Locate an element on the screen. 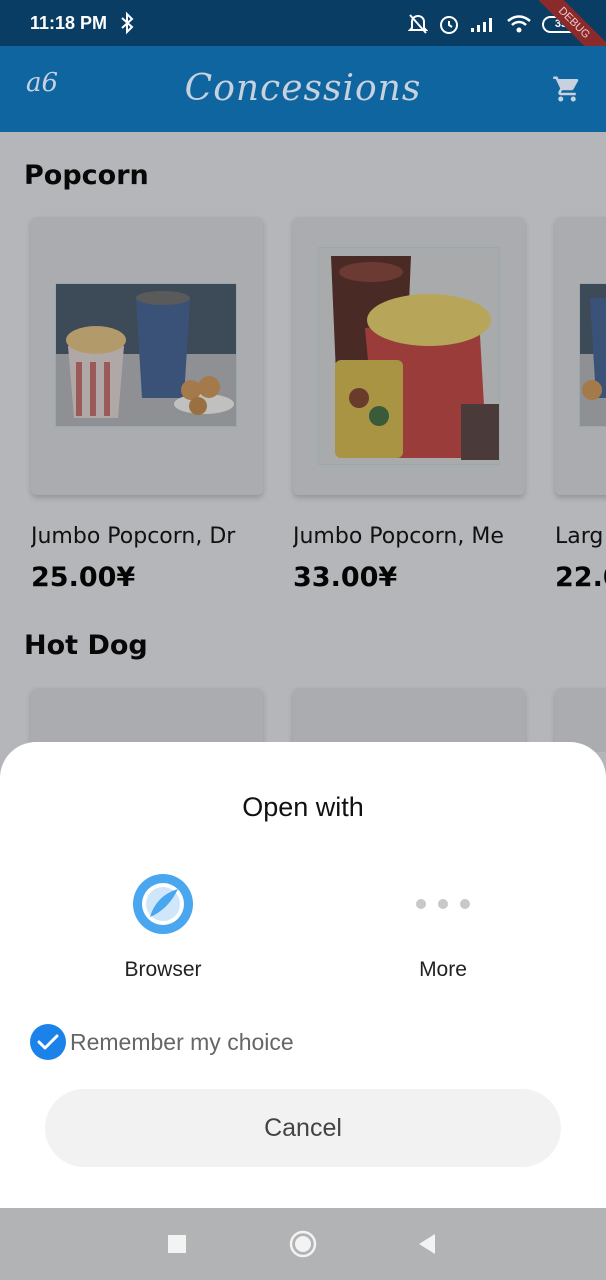  shopping-cart-icon is located at coordinates (567, 89).